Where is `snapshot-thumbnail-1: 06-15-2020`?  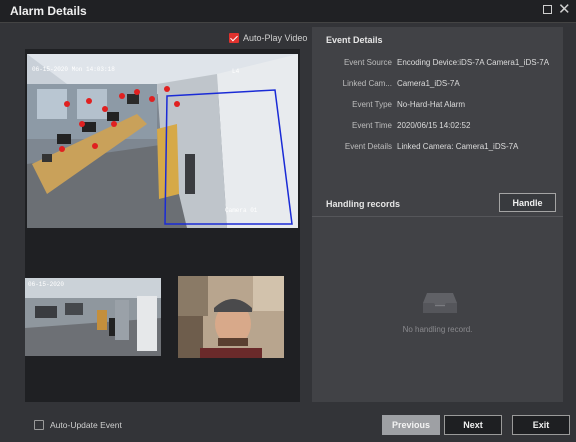 snapshot-thumbnail-1: 06-15-2020 is located at coordinates (93, 317).